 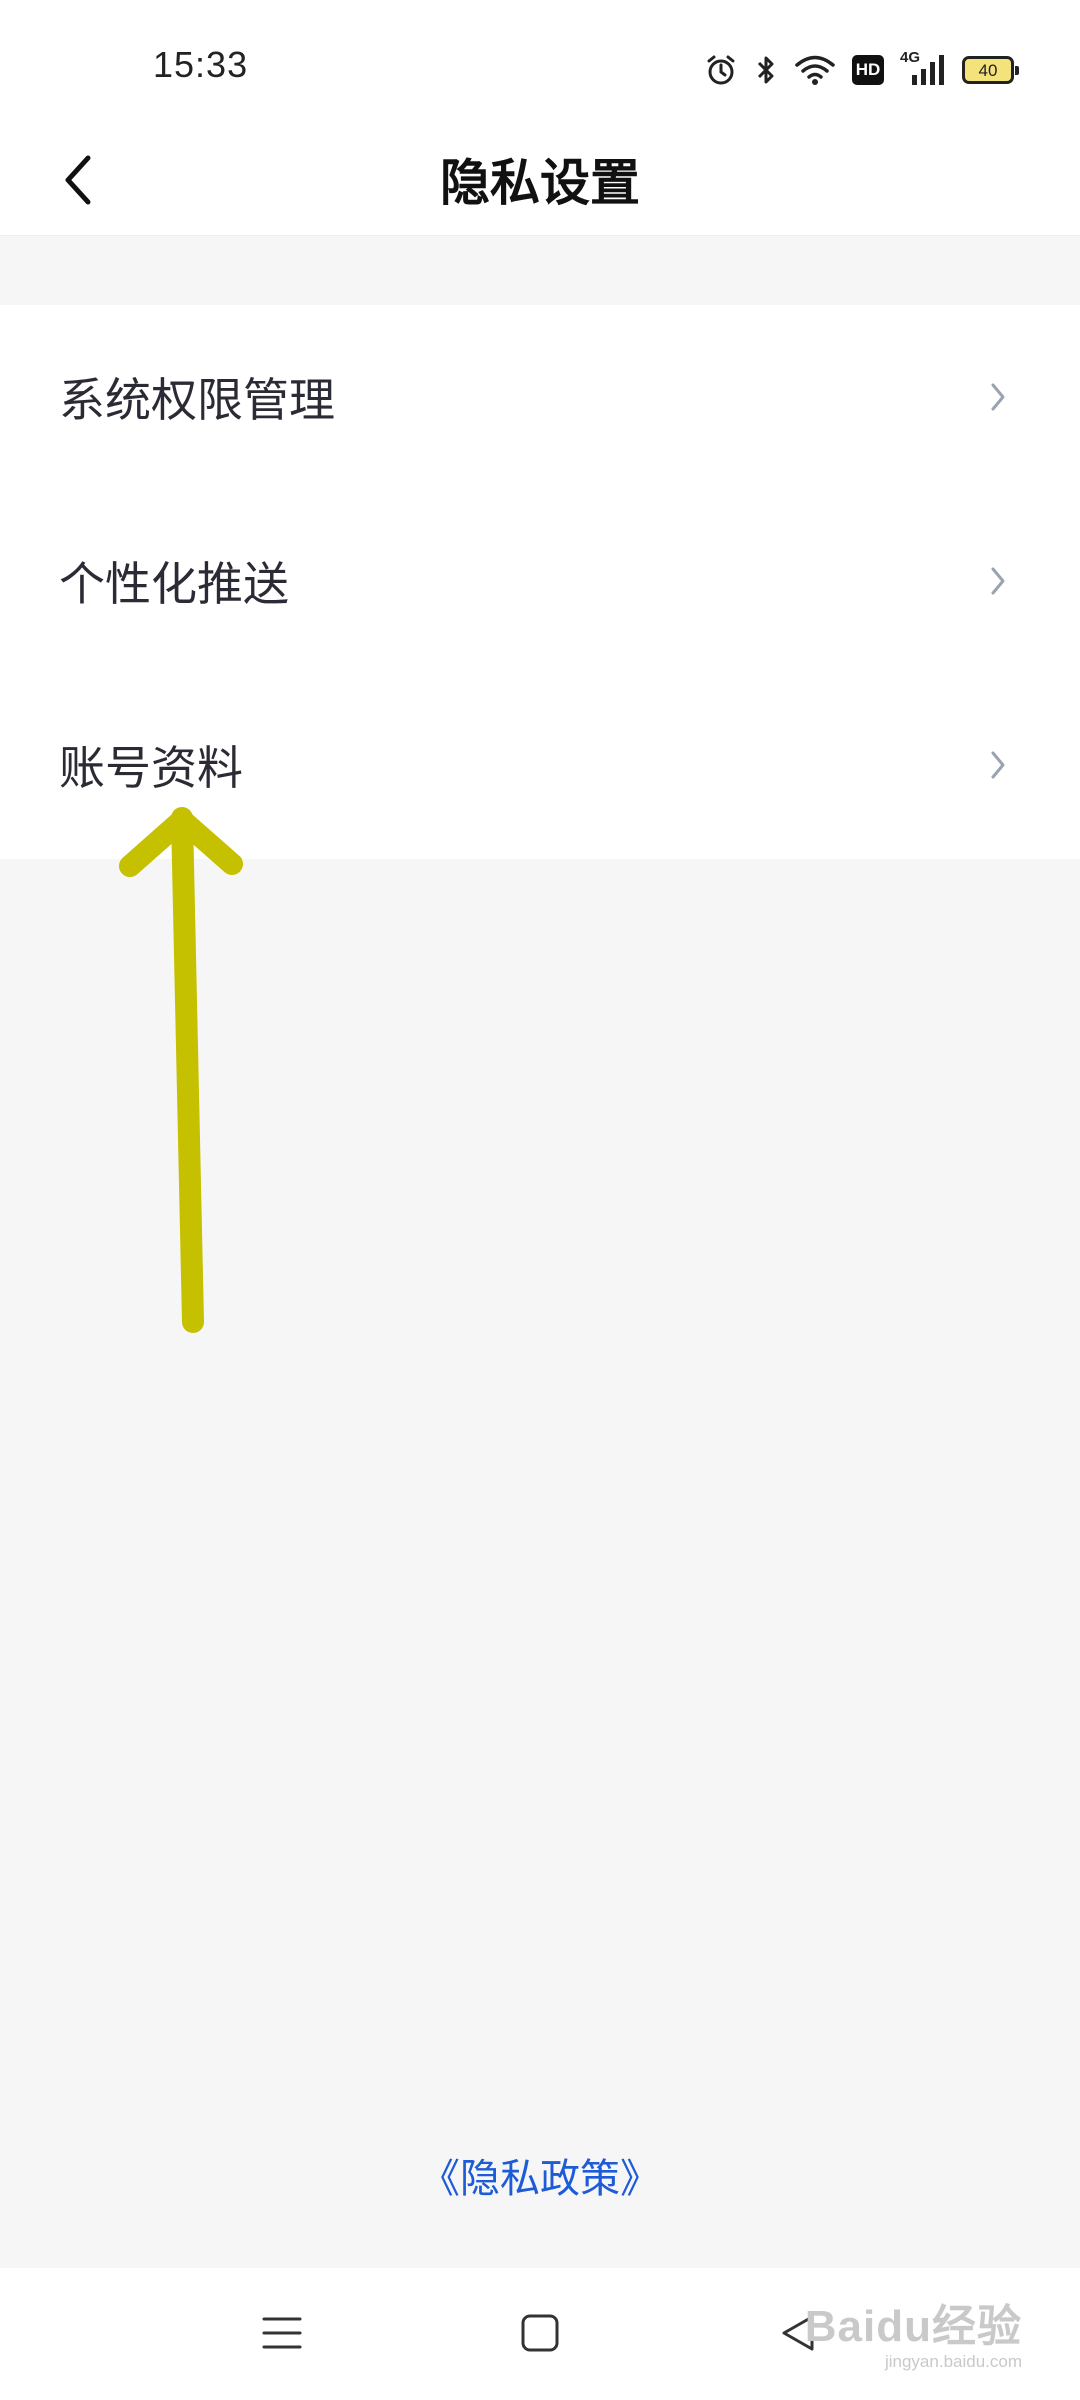 I want to click on battery-icon: 40, so click(x=990, y=70).